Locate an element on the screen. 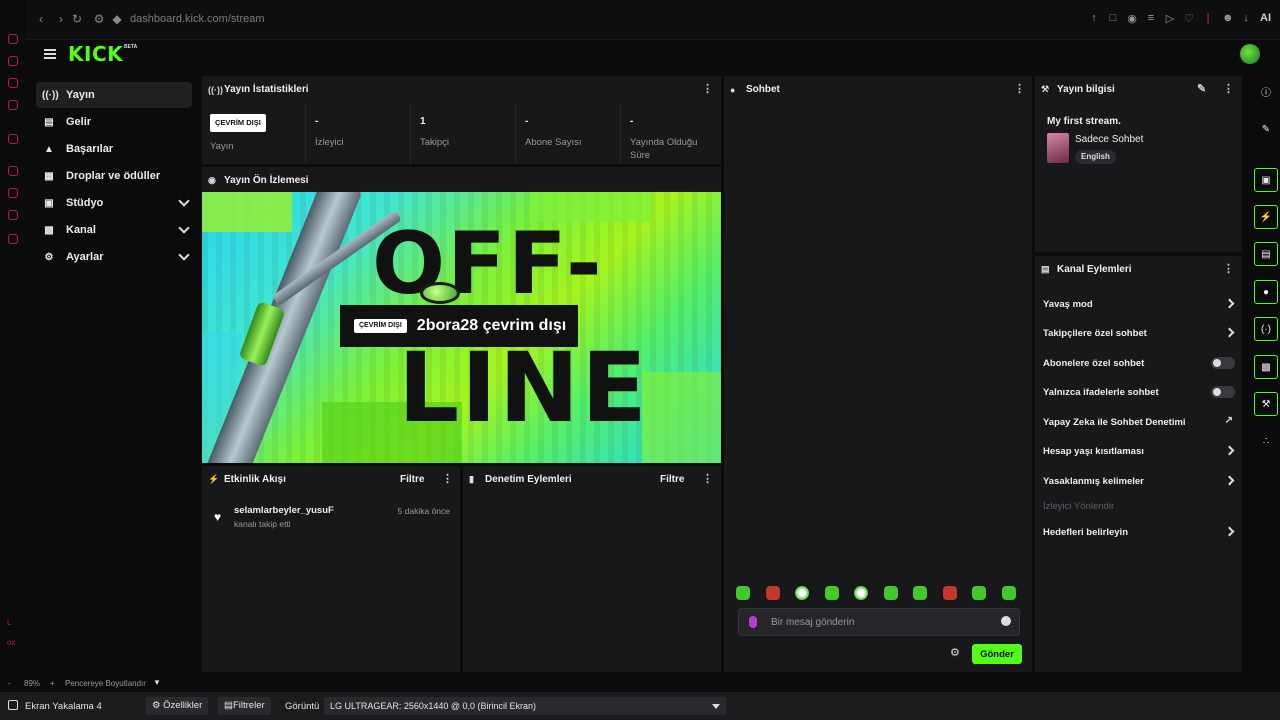 This screenshot has width=1280, height=720. account-icon: ☻ is located at coordinates (1228, 18).